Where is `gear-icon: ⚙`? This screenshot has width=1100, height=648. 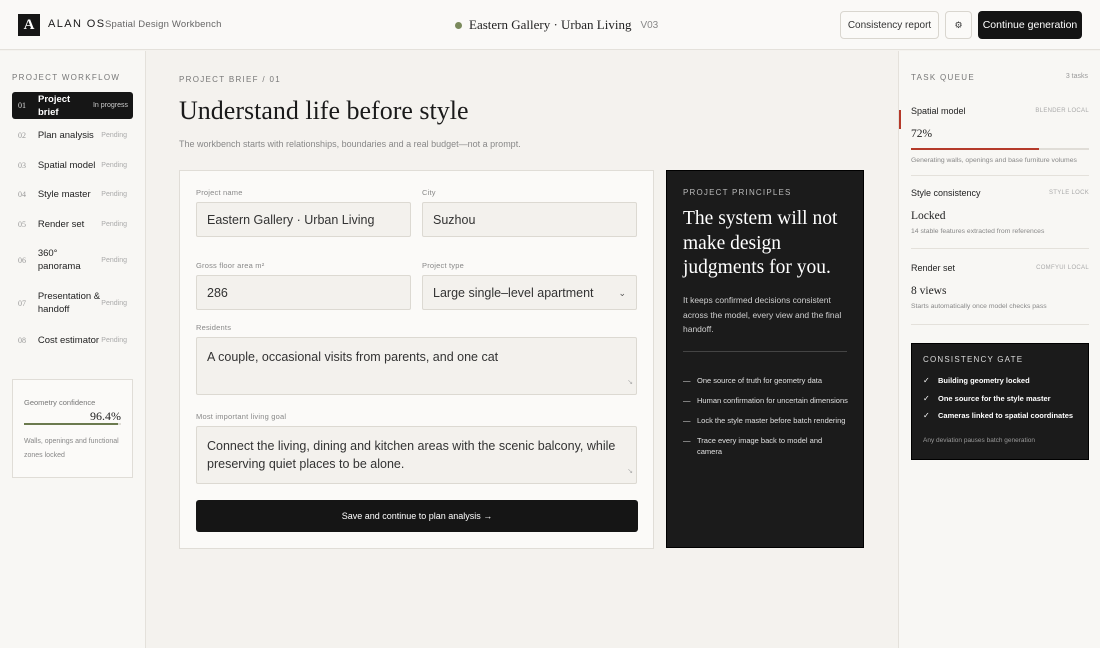
gear-icon: ⚙ is located at coordinates (958, 24).